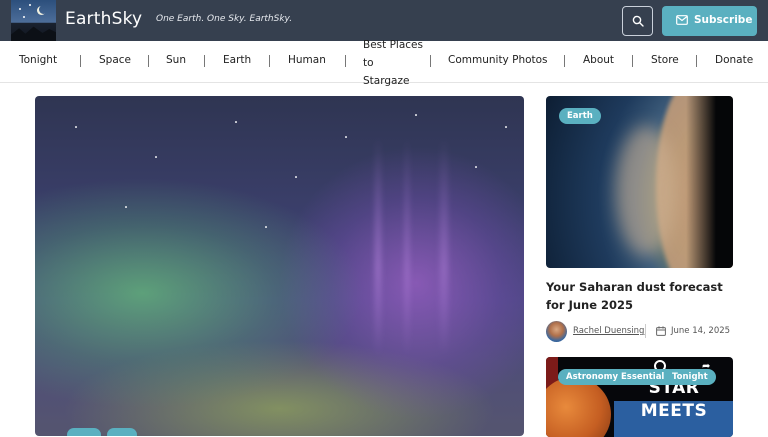 The width and height of the screenshot is (768, 437). Describe the element at coordinates (115, 60) in the screenshot. I see `nav-item-space: Space` at that location.